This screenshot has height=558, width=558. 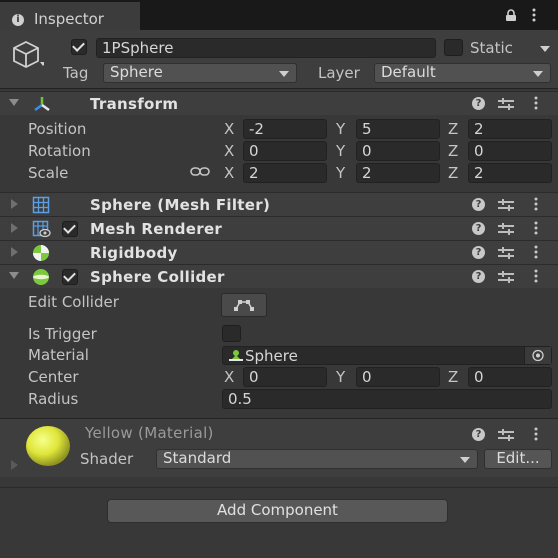 I want to click on center-z-axis: Z, so click(x=453, y=377).